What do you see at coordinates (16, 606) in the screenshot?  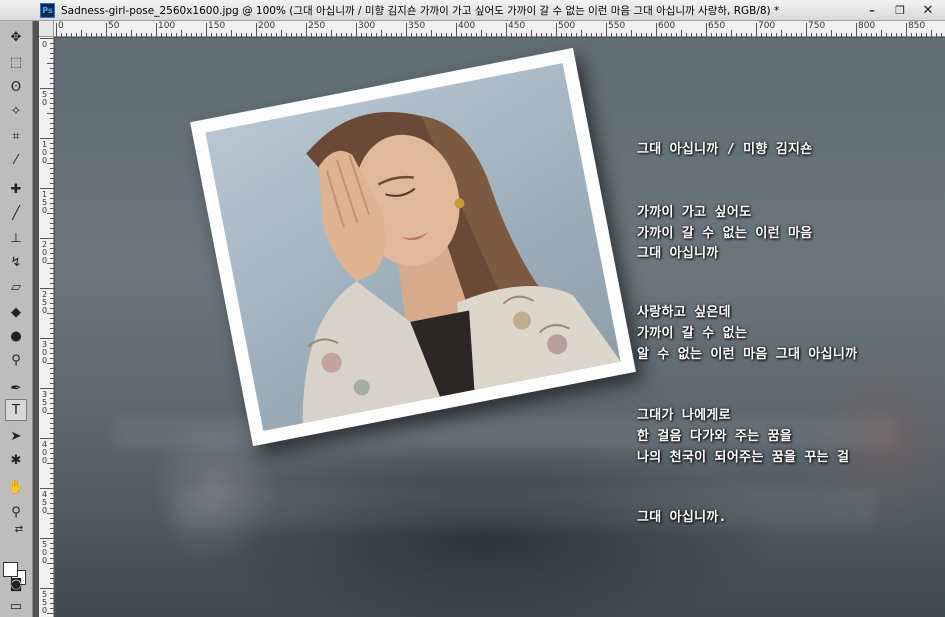 I see `screen-mode-icon: ▭` at bounding box center [16, 606].